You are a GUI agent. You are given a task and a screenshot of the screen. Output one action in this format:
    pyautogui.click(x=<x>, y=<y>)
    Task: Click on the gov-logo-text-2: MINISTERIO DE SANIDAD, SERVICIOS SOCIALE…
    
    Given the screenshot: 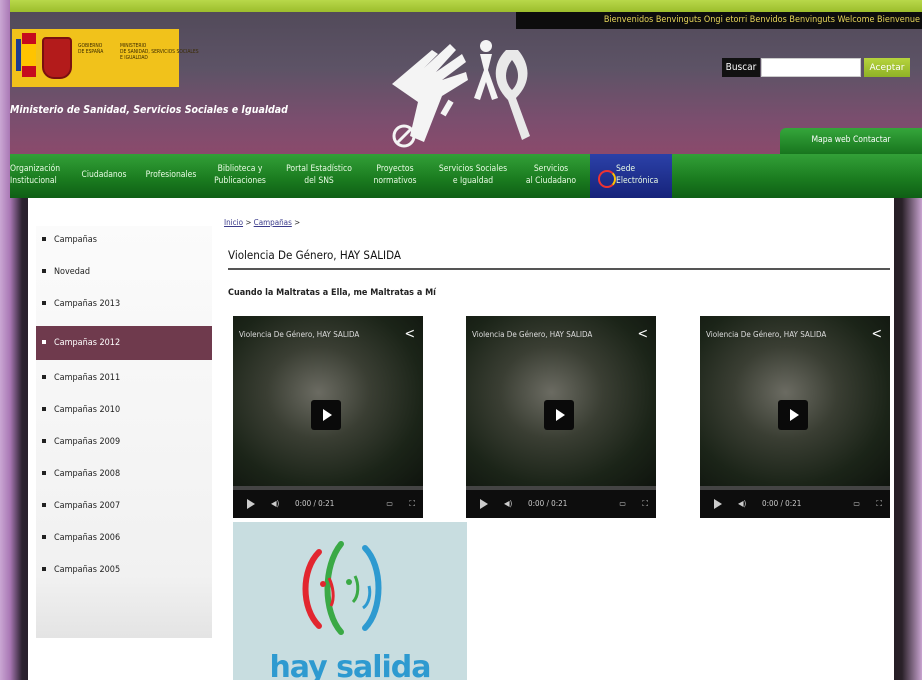 What is the action you would take?
    pyautogui.click(x=159, y=52)
    